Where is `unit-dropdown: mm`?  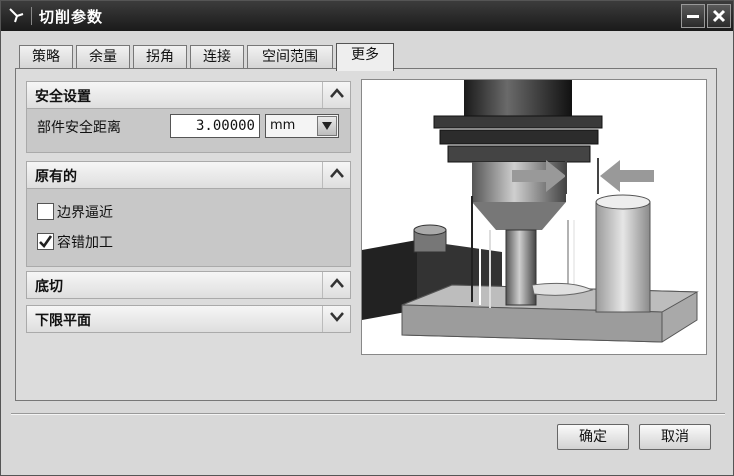 unit-dropdown: mm is located at coordinates (302, 126).